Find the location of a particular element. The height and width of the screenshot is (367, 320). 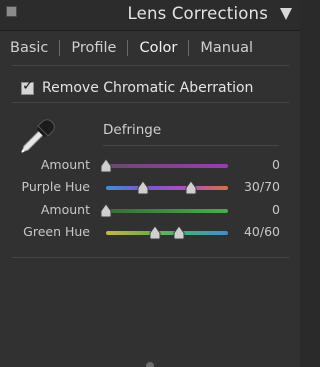

purple-amount-slider-thumb is located at coordinates (106, 165).